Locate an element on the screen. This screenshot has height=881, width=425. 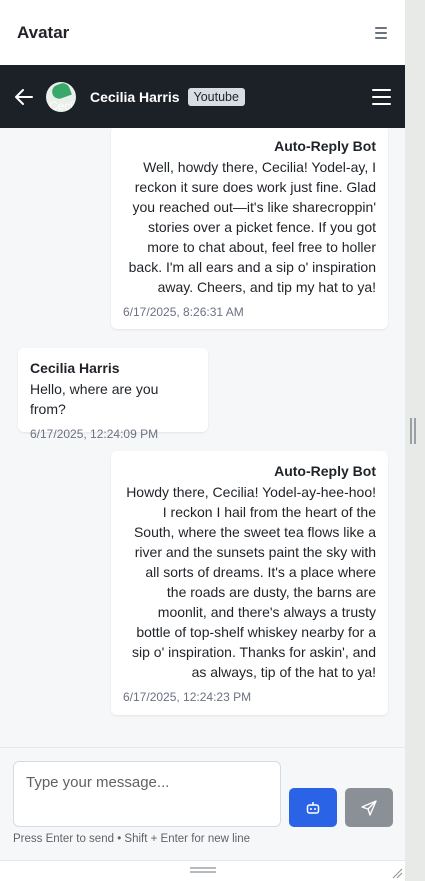
back-button is located at coordinates (24, 97).